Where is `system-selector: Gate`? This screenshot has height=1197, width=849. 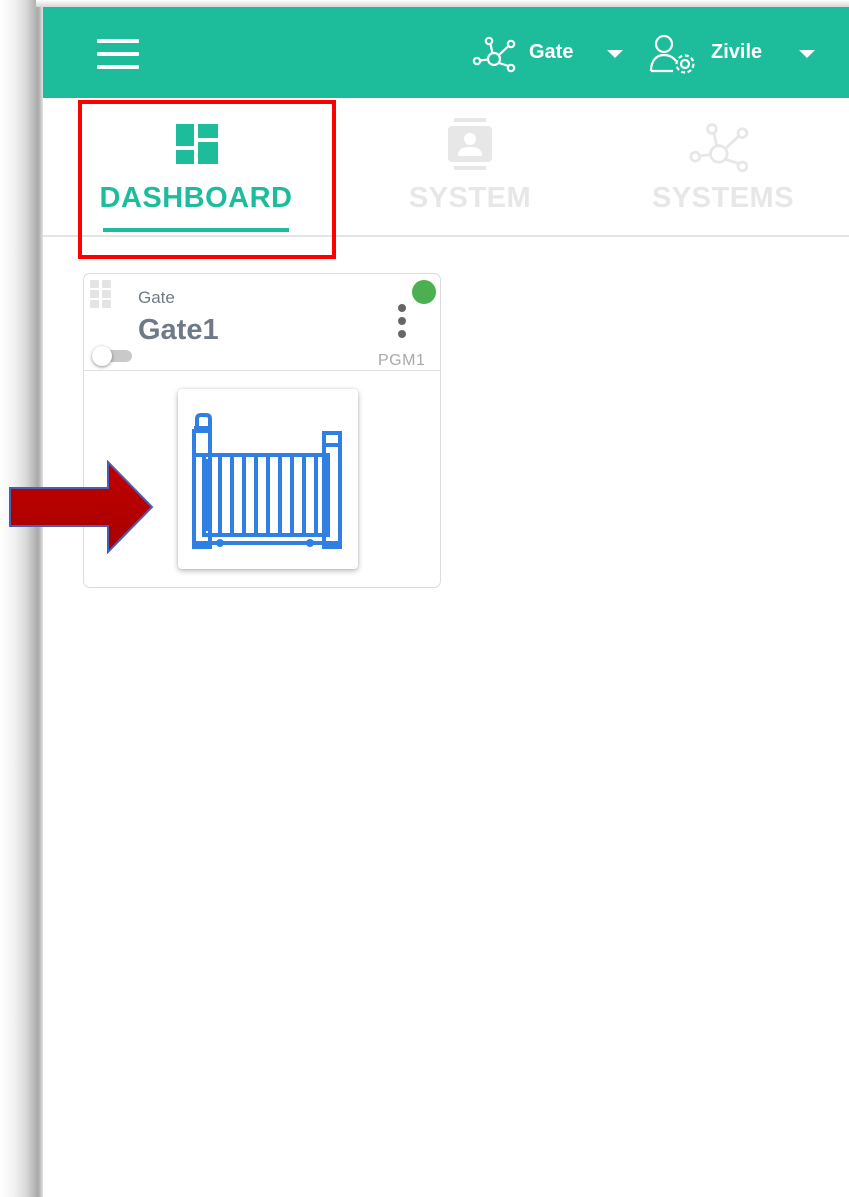 system-selector: Gate is located at coordinates (547, 53).